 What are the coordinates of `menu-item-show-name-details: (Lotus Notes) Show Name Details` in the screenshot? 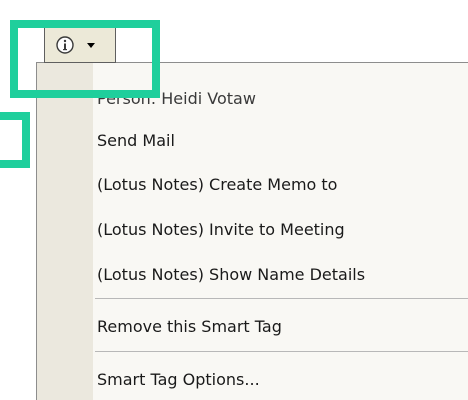 It's located at (231, 274).